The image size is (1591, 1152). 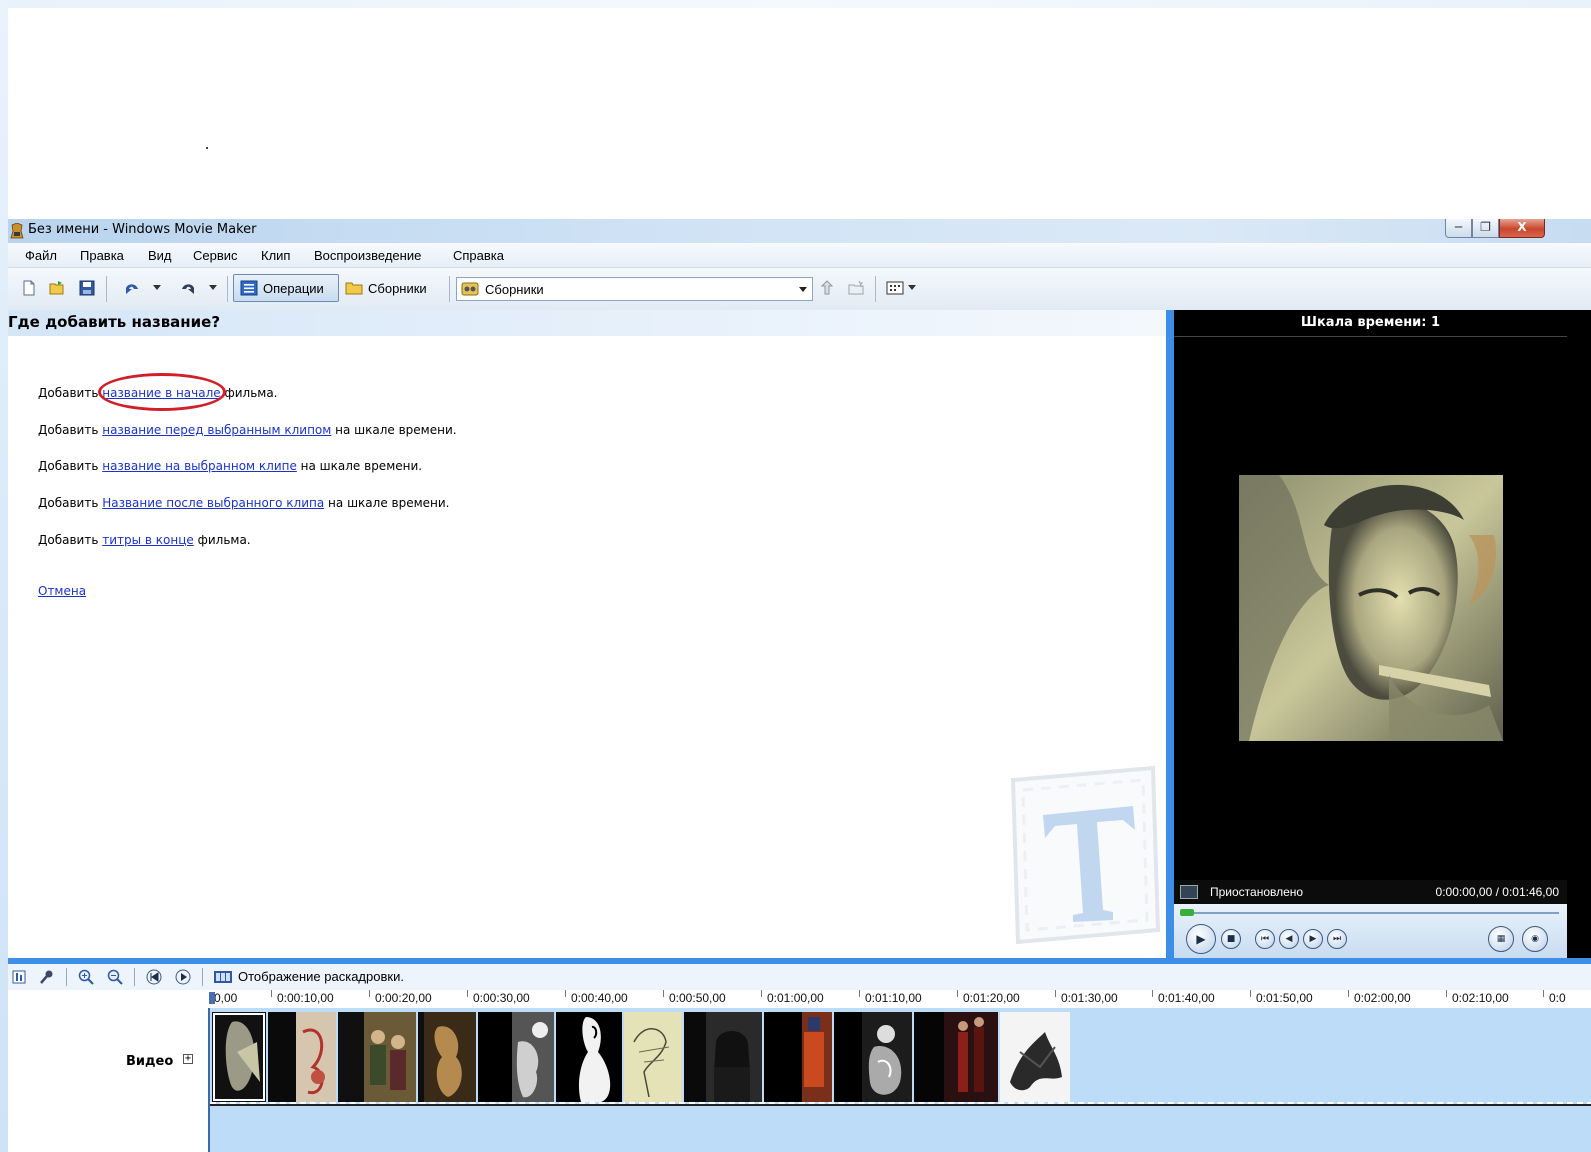 What do you see at coordinates (183, 977) in the screenshot?
I see `play-timeline-icon` at bounding box center [183, 977].